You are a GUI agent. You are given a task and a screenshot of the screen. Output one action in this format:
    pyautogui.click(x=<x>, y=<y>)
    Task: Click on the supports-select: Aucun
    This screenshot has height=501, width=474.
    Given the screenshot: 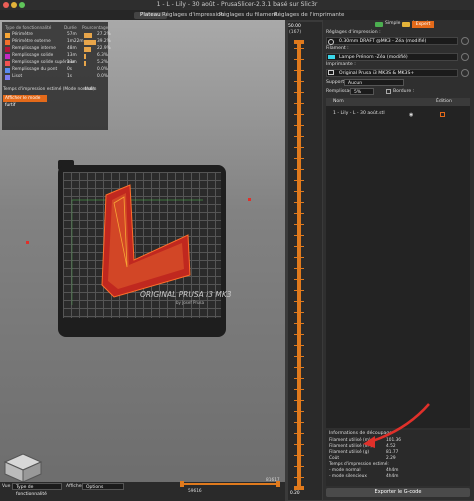 What is the action you would take?
    pyautogui.click(x=374, y=82)
    